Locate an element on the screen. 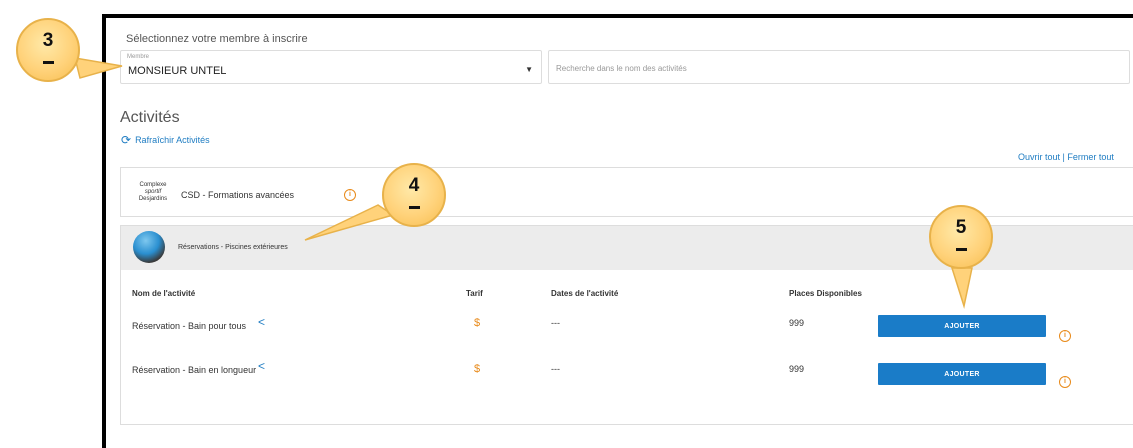 The image size is (1133, 448). group-title: Réservations - Piscines extérieures is located at coordinates (233, 247).